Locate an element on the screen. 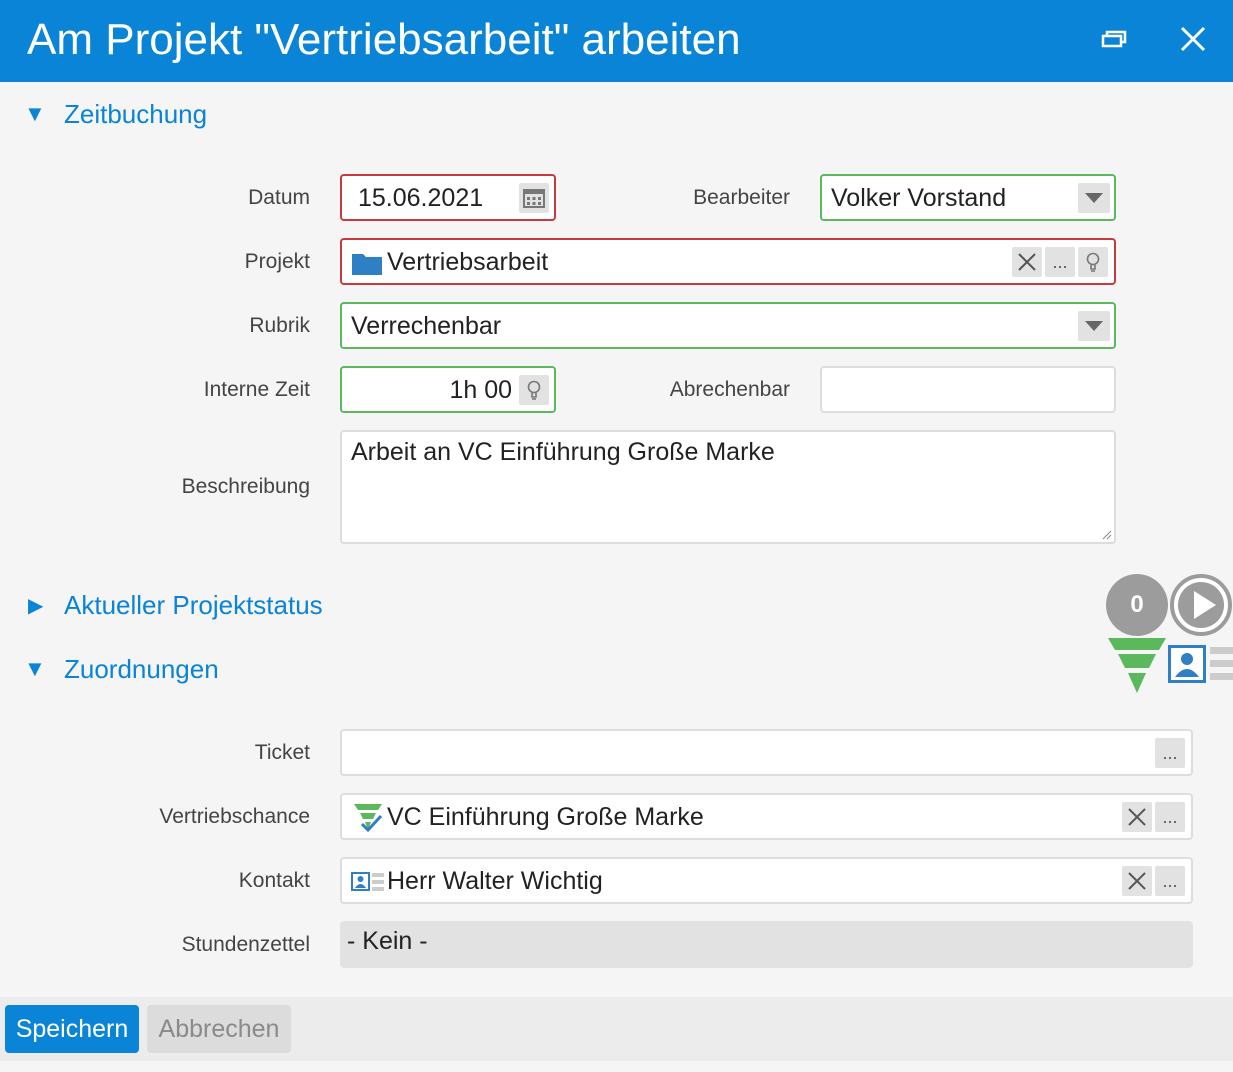 Image resolution: width=1233 pixels, height=1072 pixels. projekt-clear-button is located at coordinates (1027, 262).